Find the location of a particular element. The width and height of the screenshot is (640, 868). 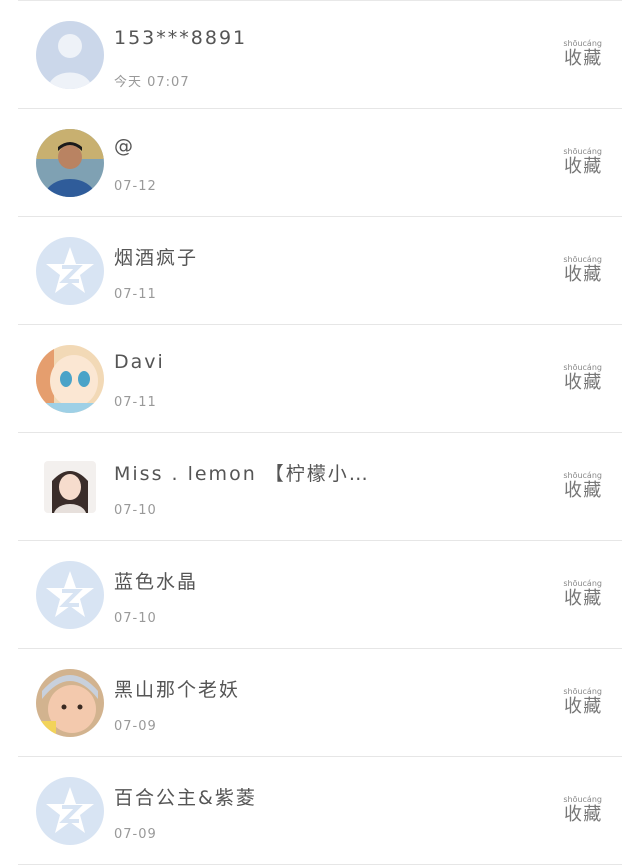

contact-name: Davi is located at coordinates (139, 362).